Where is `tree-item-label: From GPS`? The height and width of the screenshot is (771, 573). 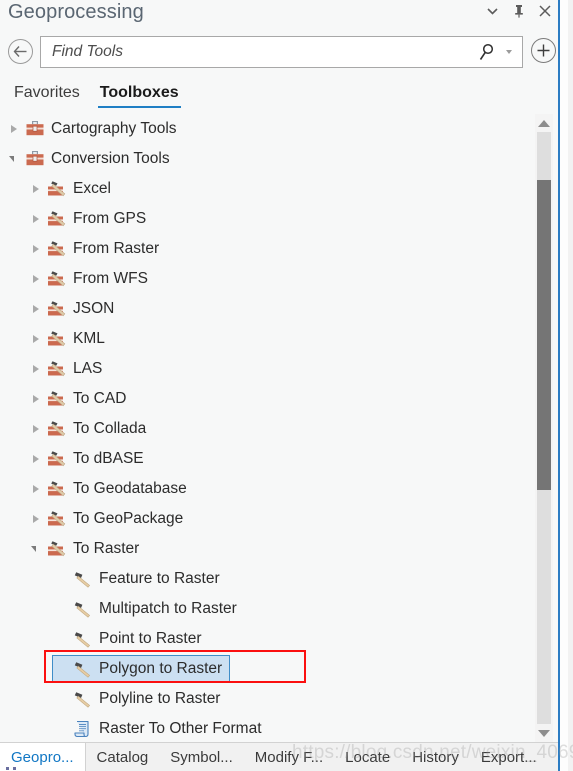
tree-item-label: From GPS is located at coordinates (110, 218).